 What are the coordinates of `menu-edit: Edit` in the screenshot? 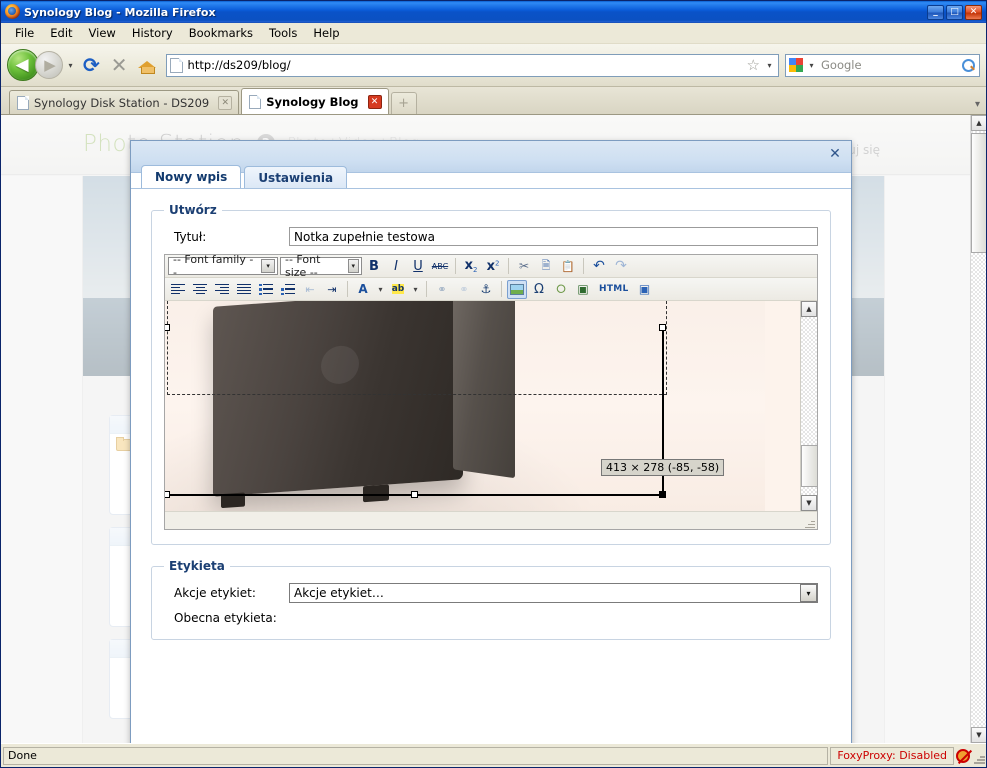 It's located at (61, 33).